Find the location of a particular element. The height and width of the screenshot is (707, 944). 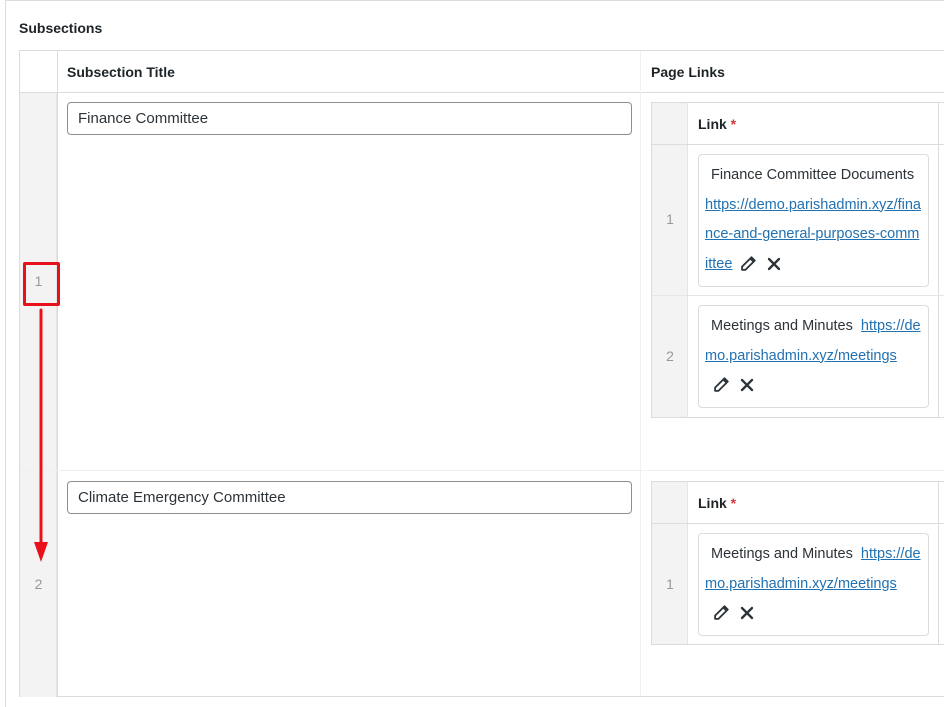

annotation-highlight-box is located at coordinates (41, 284).